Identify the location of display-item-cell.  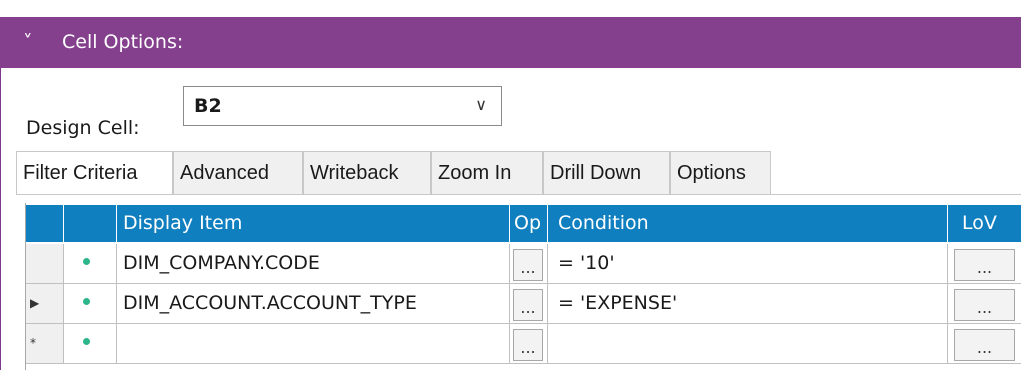
(313, 344).